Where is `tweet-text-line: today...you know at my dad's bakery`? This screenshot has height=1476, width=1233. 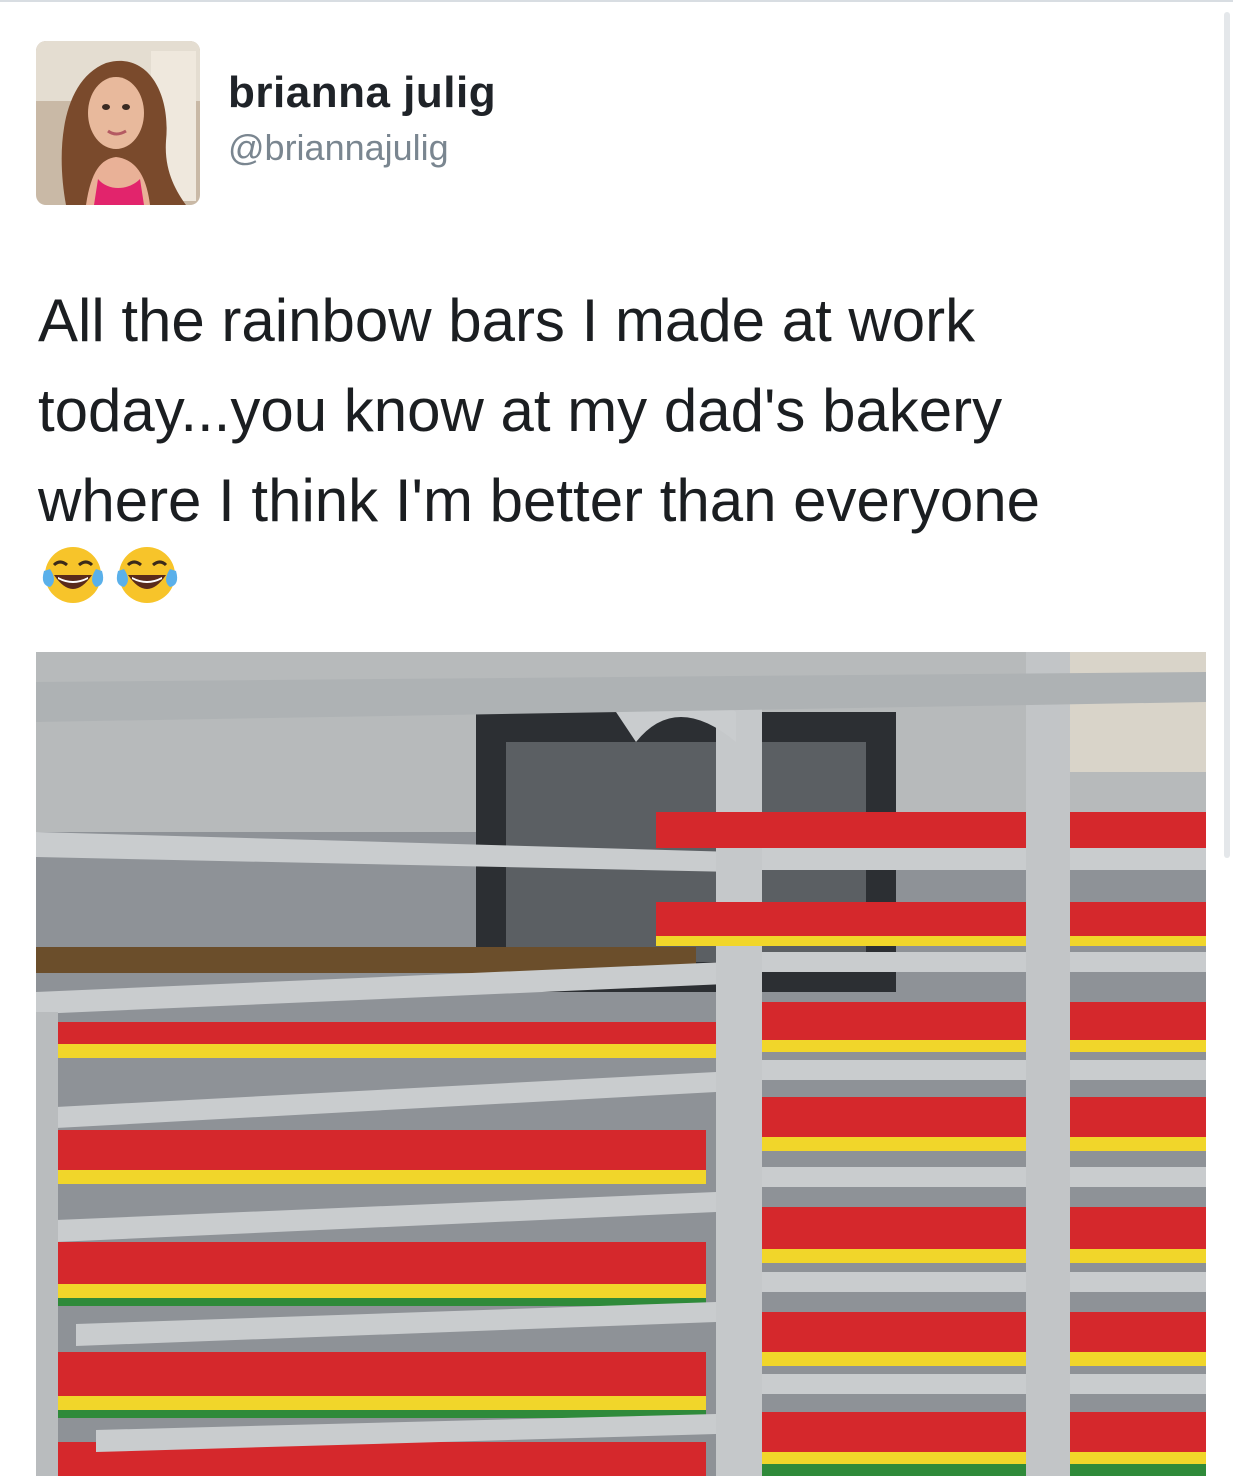
tweet-text-line: today...you know at my dad's bakery is located at coordinates (520, 410).